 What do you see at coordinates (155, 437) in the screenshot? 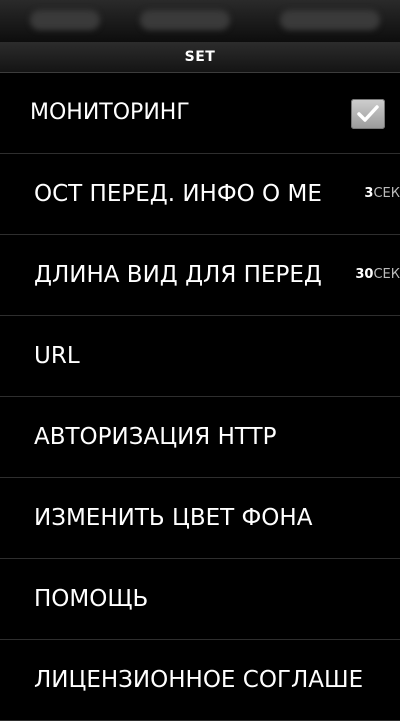
I see `setting-label: АВТОРИЗАЦИЯ HTTP` at bounding box center [155, 437].